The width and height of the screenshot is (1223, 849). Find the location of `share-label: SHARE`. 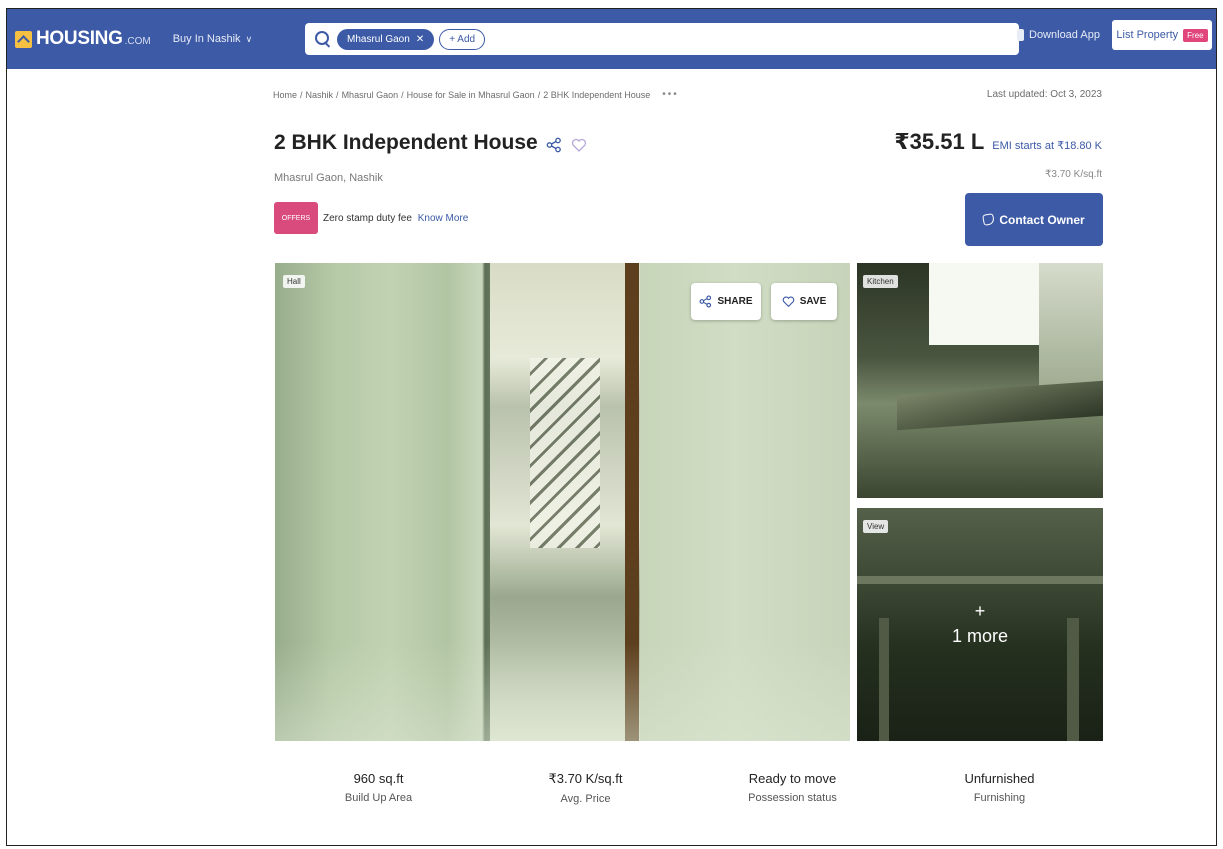

share-label: SHARE is located at coordinates (735, 301).